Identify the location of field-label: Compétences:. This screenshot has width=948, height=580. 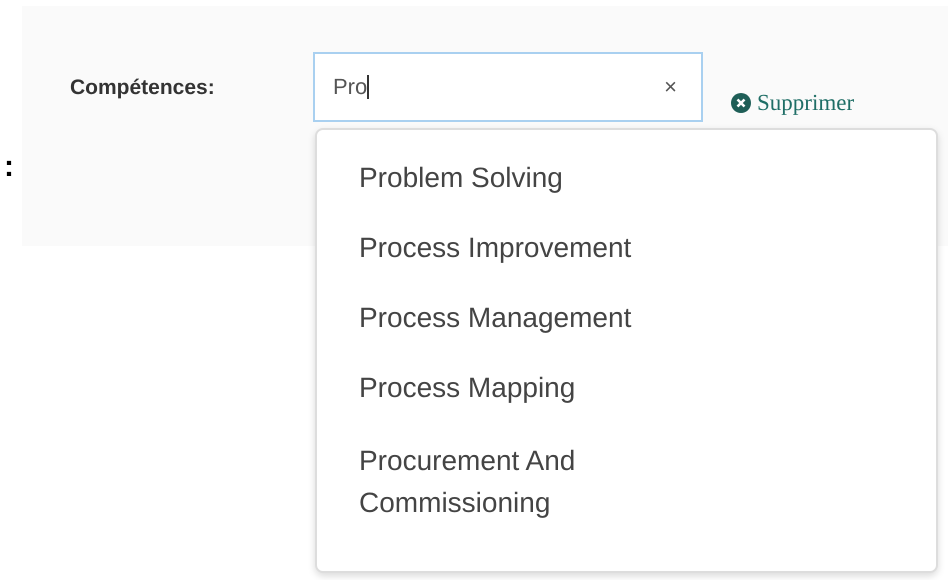
(143, 88).